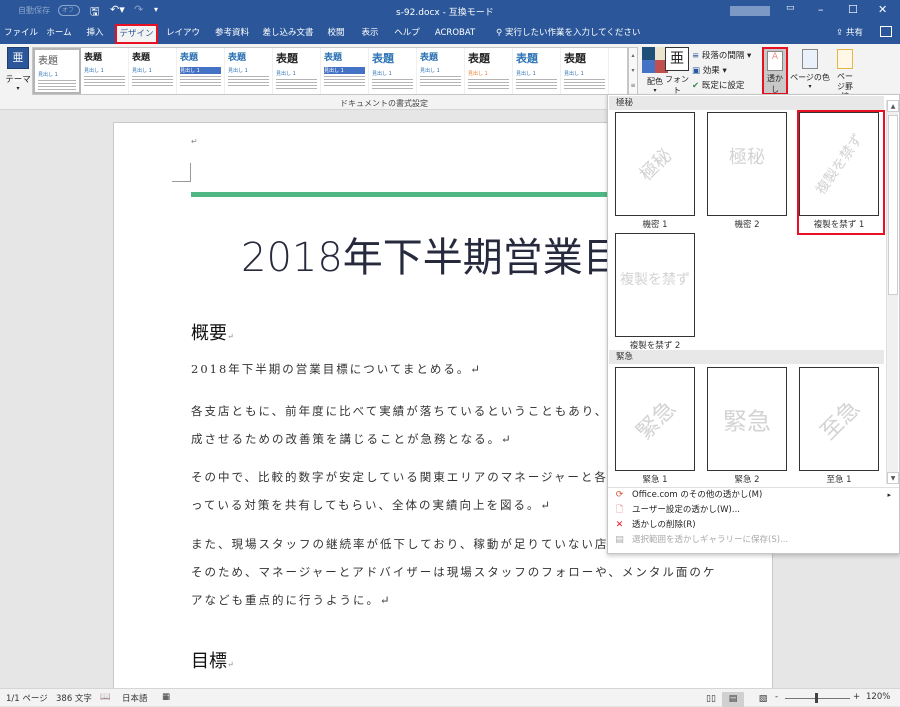 This screenshot has height=707, width=900. Describe the element at coordinates (841, 172) in the screenshot. I see `selection-highlight` at that location.